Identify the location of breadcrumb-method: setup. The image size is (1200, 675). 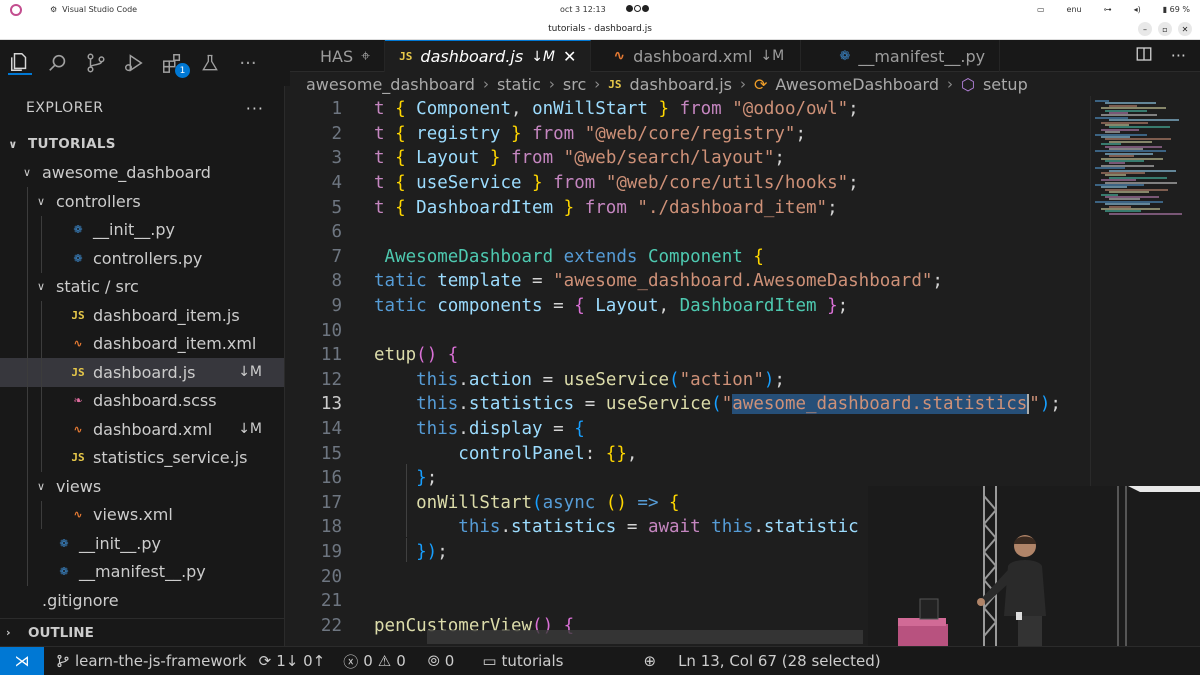
(1005, 84).